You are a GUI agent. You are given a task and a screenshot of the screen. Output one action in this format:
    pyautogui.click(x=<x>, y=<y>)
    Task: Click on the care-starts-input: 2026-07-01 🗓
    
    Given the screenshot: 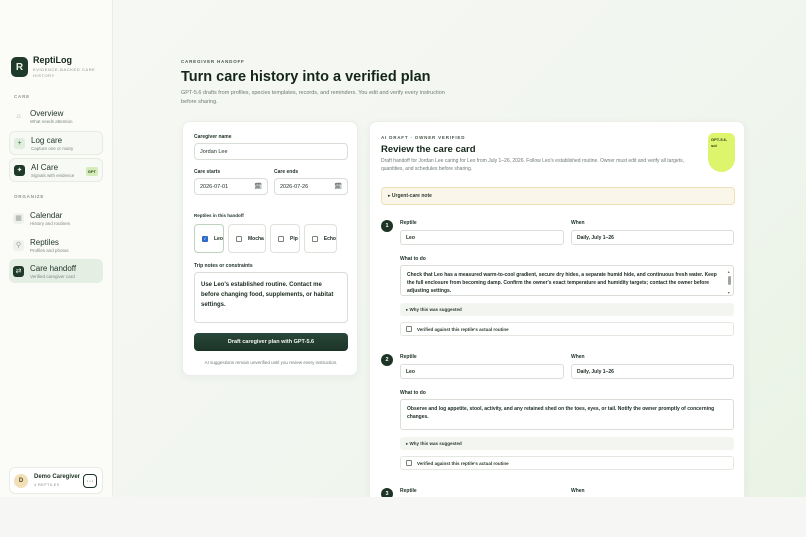 What is the action you would take?
    pyautogui.click(x=231, y=186)
    